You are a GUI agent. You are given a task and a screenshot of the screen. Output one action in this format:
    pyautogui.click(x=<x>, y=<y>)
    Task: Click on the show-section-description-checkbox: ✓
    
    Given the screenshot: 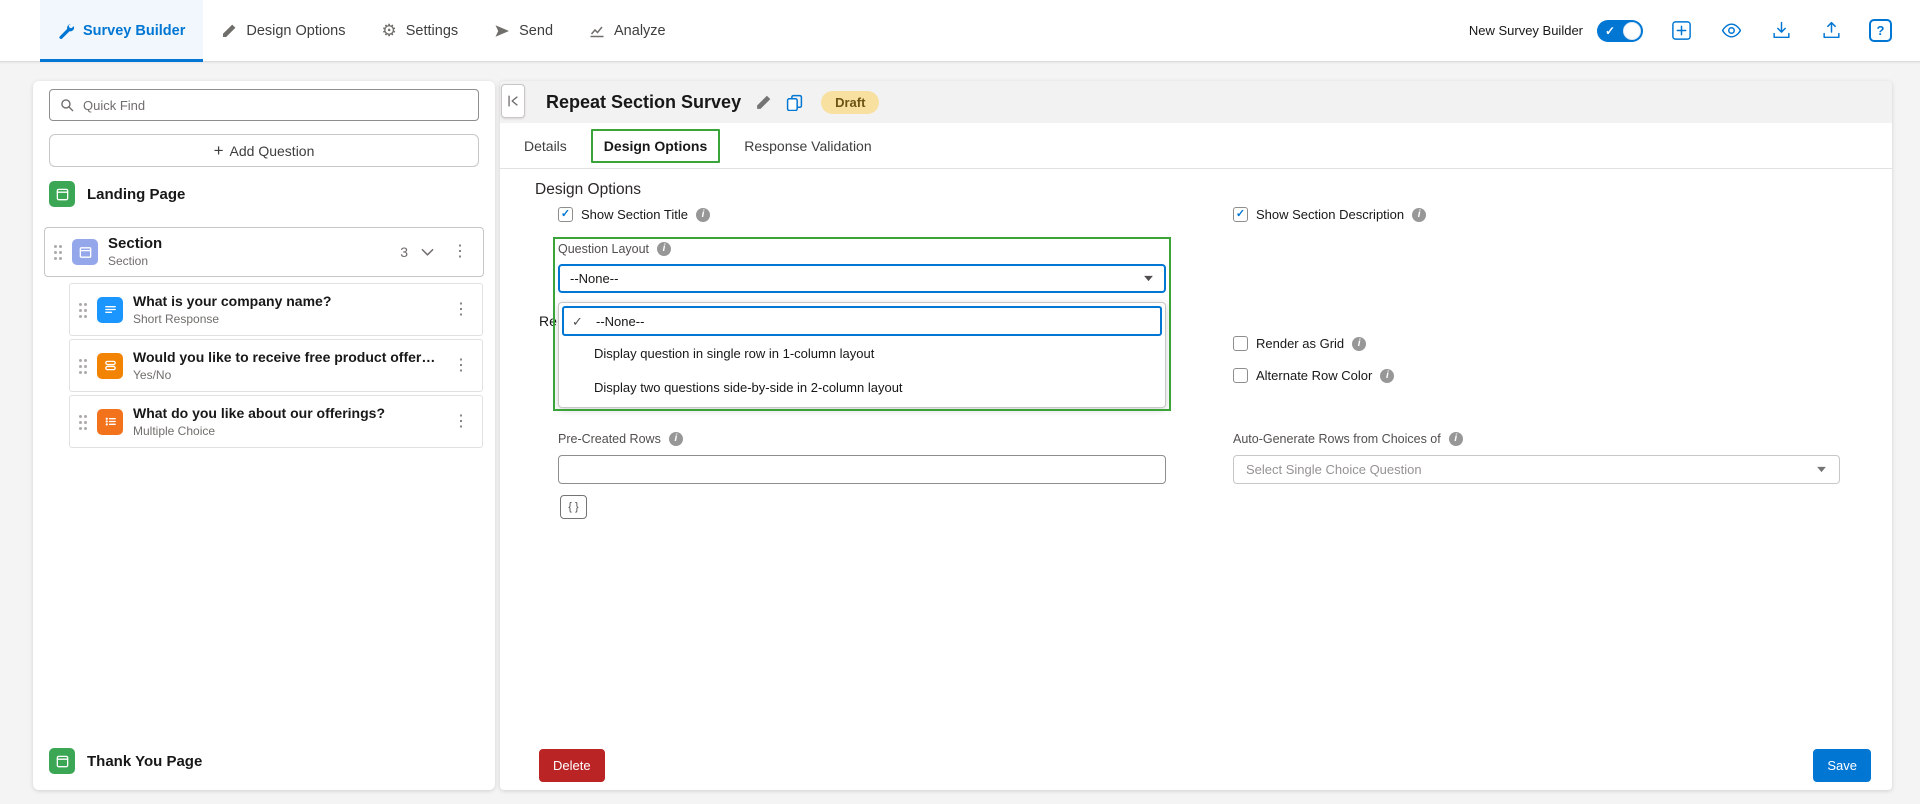 What is the action you would take?
    pyautogui.click(x=1240, y=214)
    